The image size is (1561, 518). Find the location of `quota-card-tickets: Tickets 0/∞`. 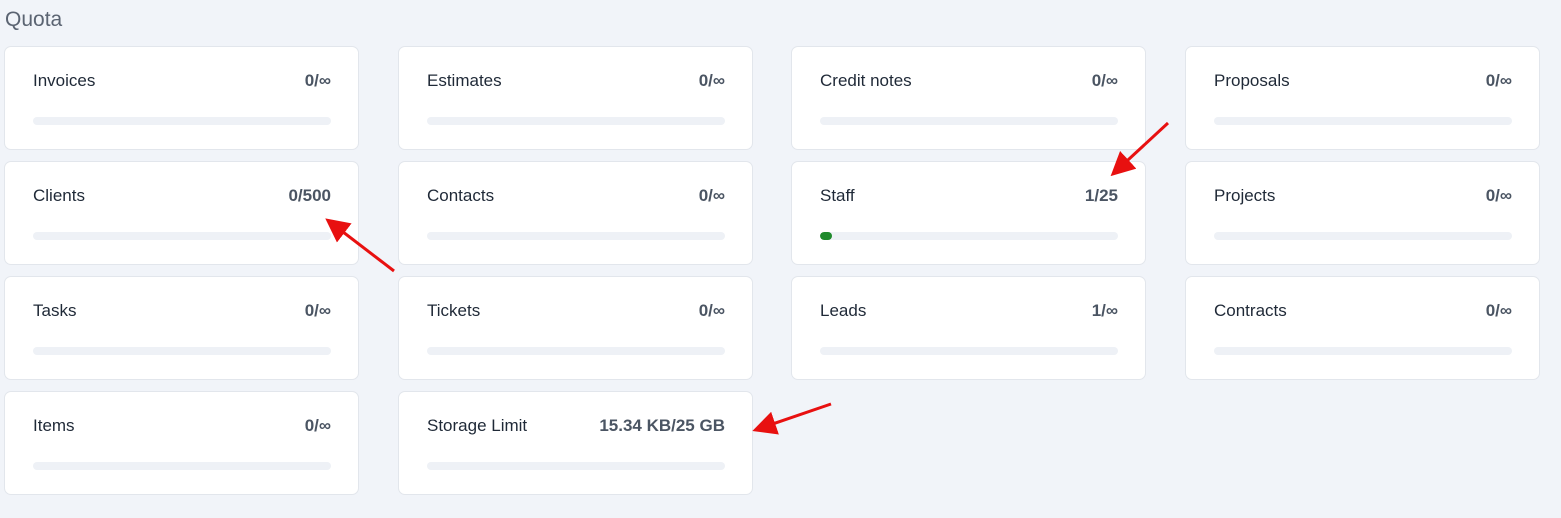

quota-card-tickets: Tickets 0/∞ is located at coordinates (575, 328).